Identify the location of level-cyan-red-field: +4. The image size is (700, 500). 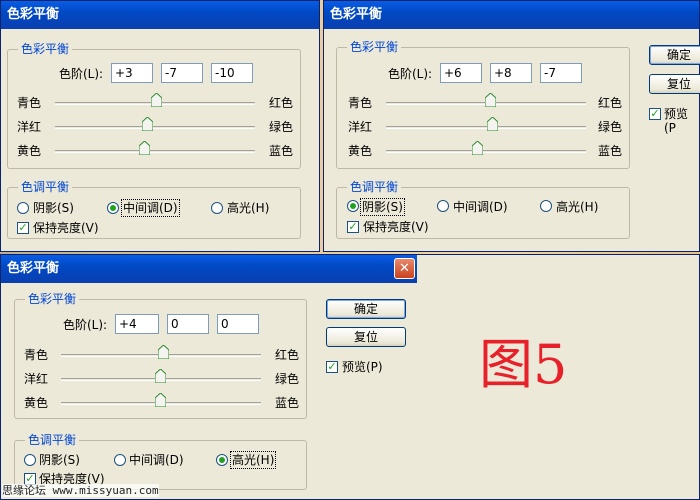
(137, 324).